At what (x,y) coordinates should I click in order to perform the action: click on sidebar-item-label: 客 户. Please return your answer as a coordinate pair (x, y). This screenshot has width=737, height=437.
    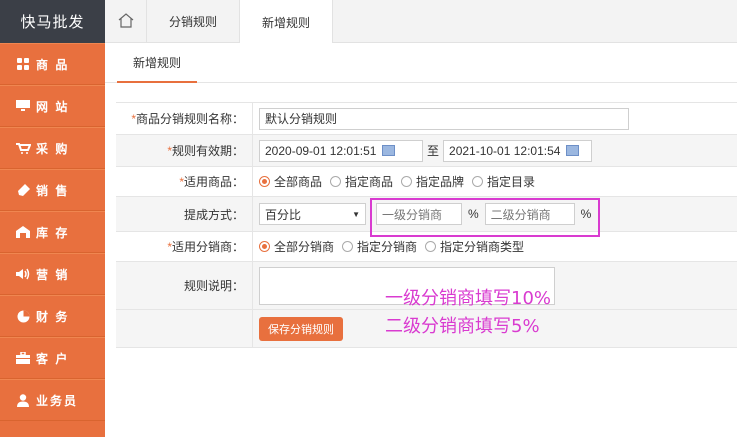
    Looking at the image, I should click on (53, 358).